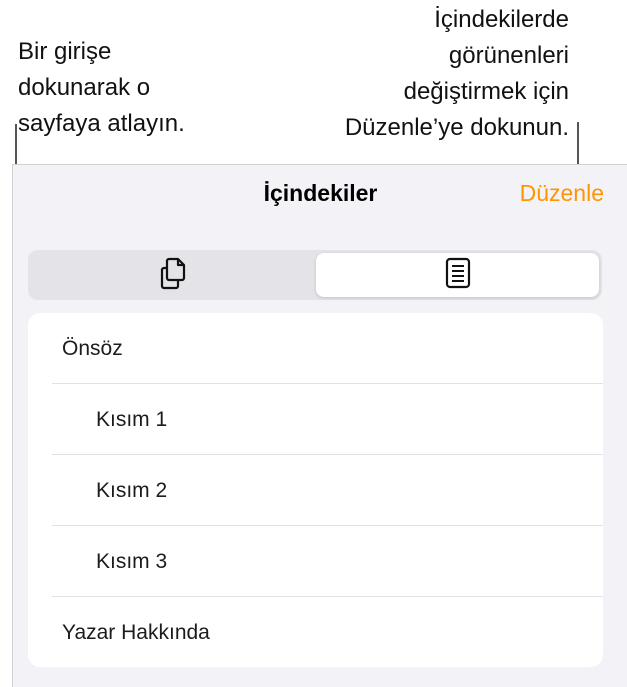  I want to click on pages-thumbnails-icon, so click(173, 275).